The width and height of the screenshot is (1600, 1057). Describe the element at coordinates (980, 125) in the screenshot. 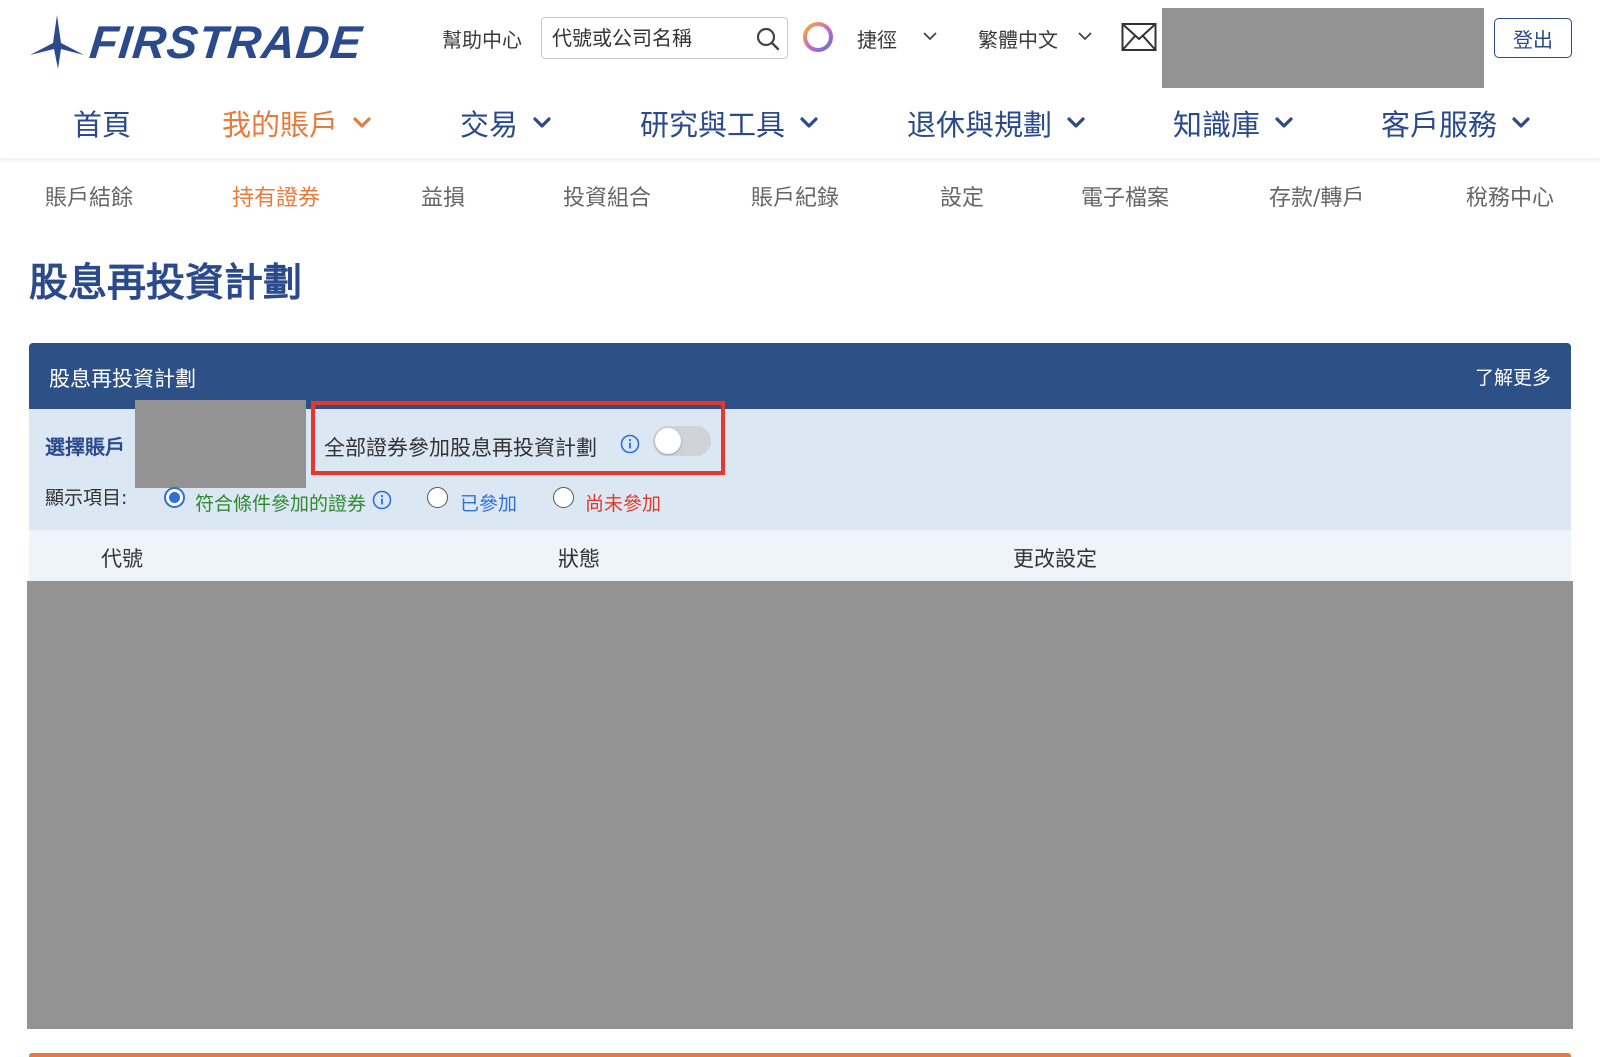

I see `nav-item-label: 退休與規劃` at that location.